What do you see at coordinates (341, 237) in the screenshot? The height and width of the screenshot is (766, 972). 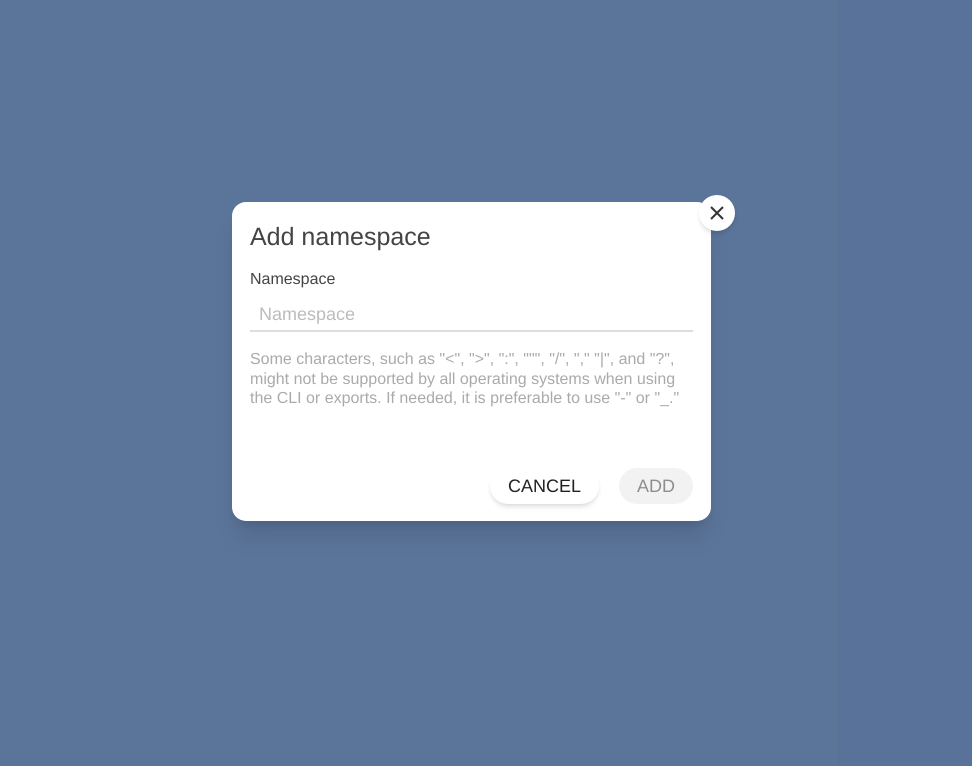 I see `dialog-title: Add namespace` at bounding box center [341, 237].